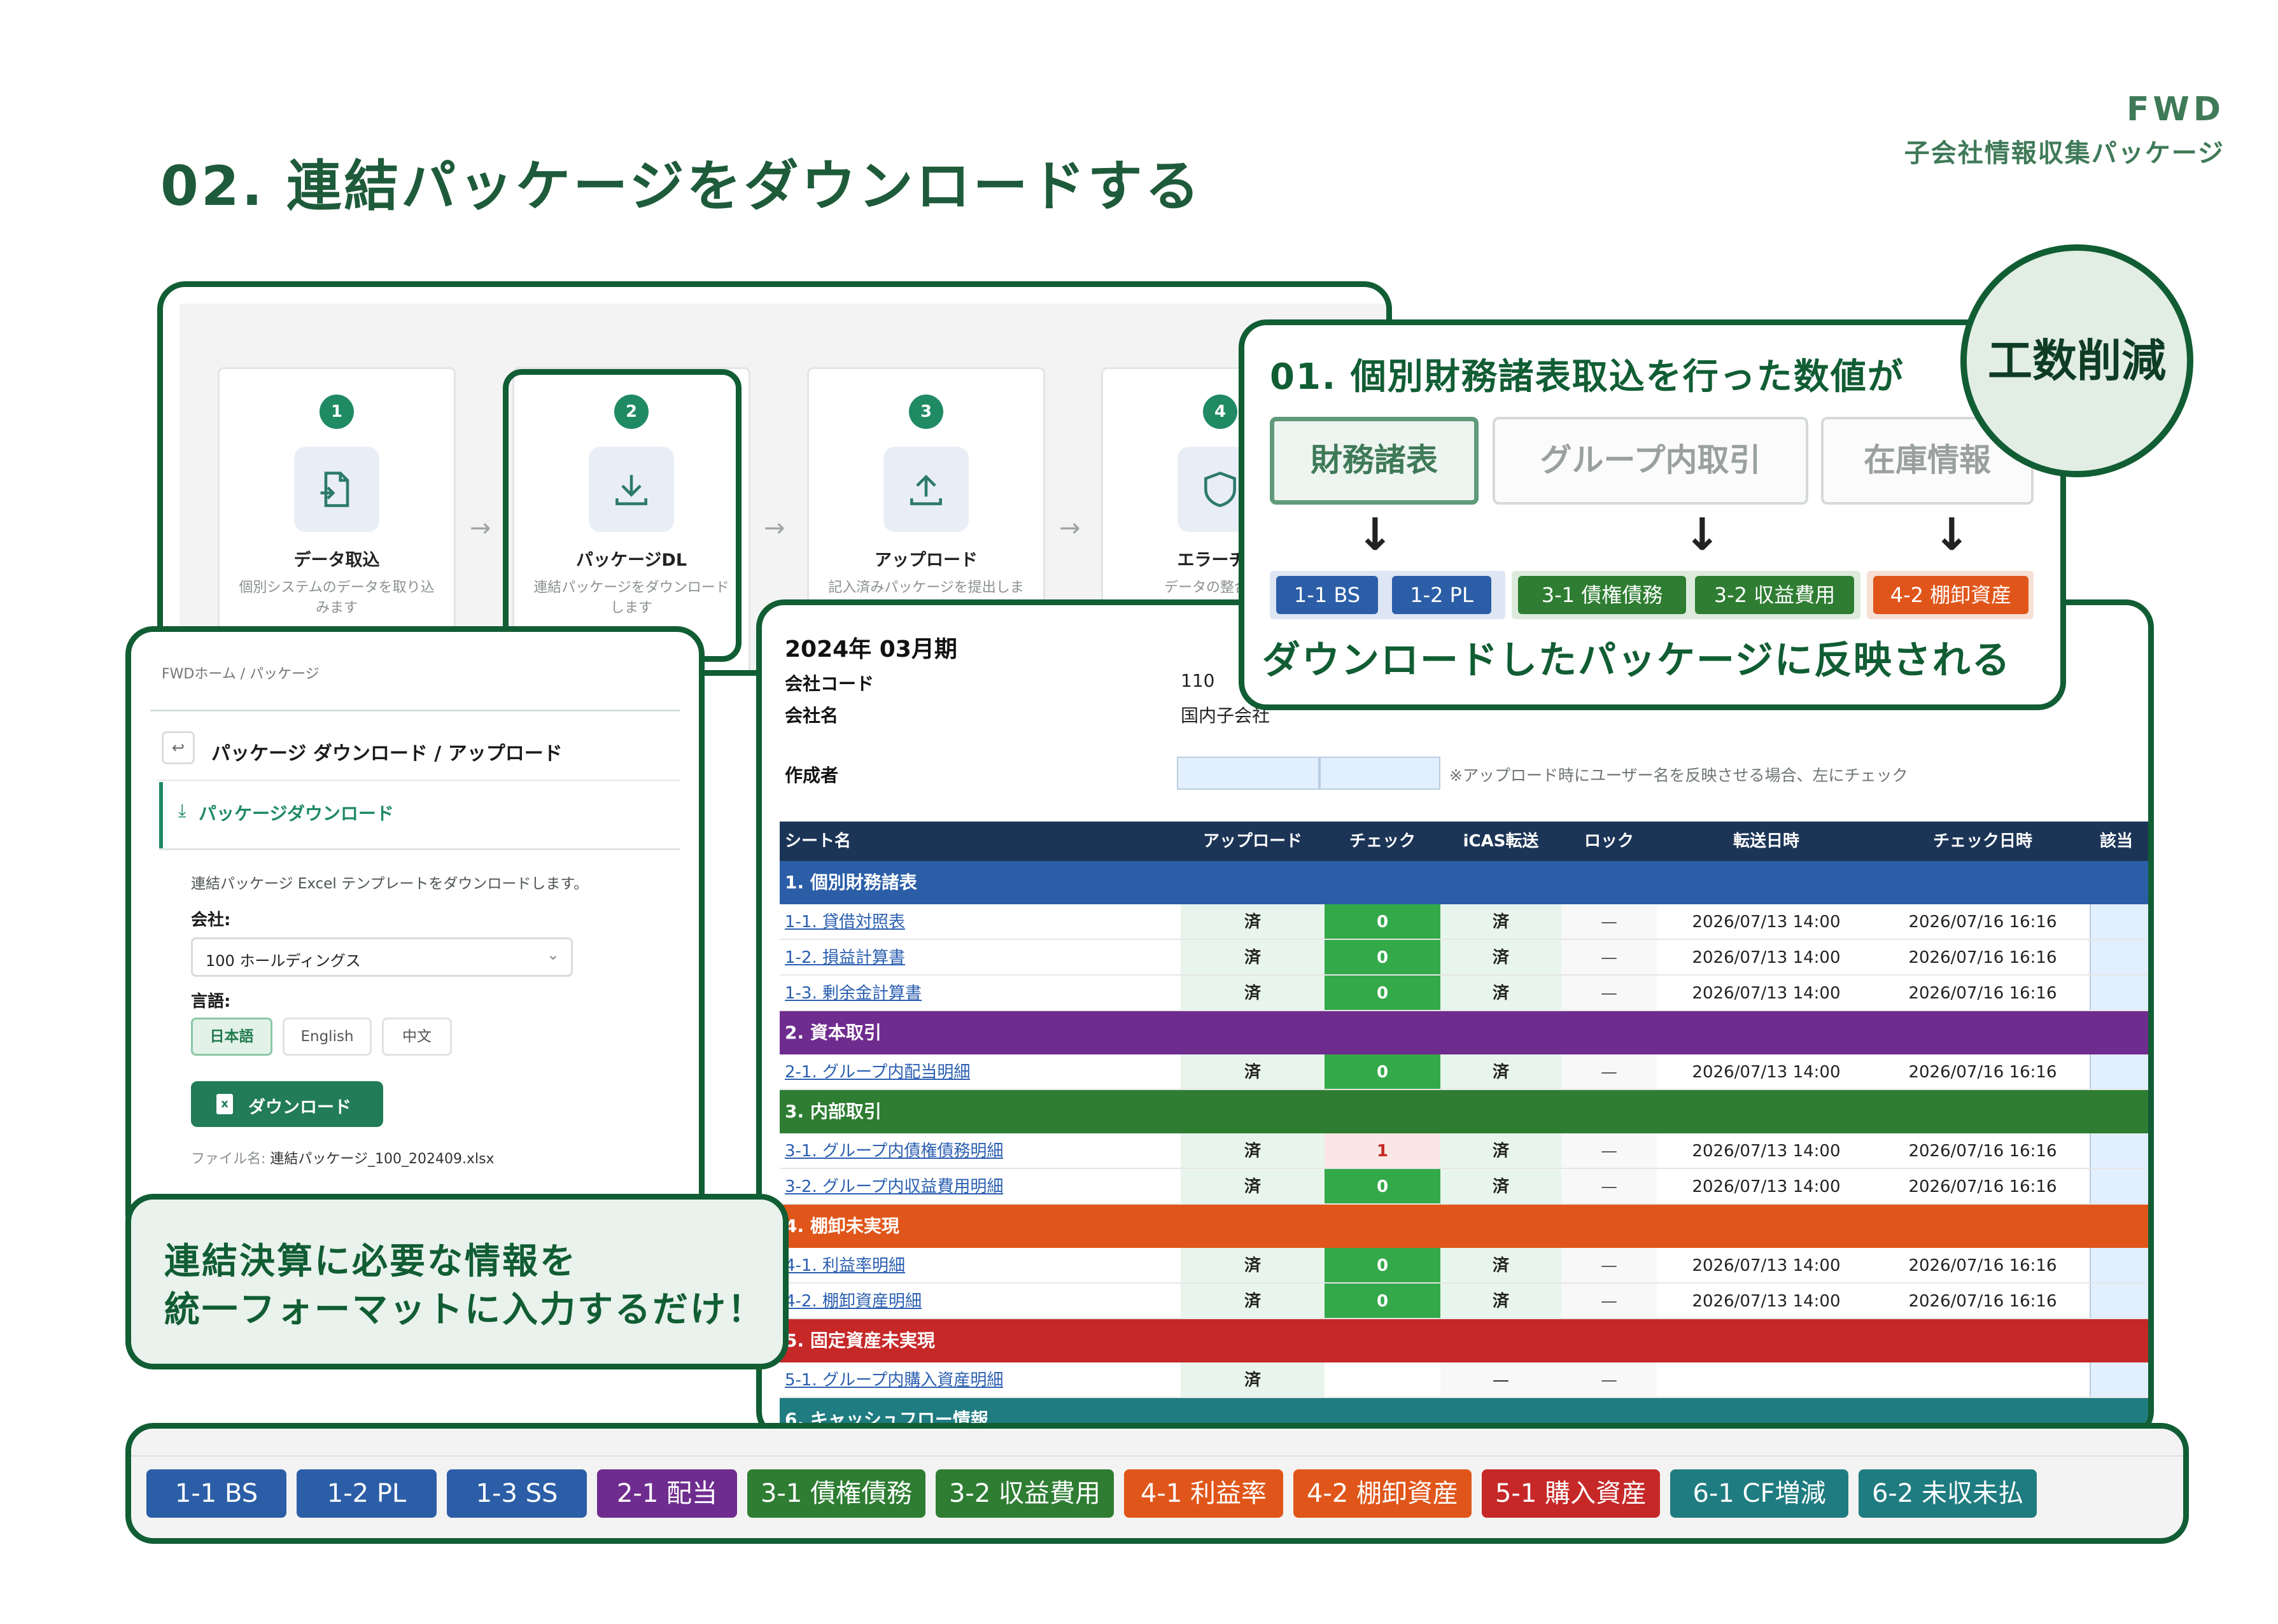 This screenshot has height=1624, width=2278. Describe the element at coordinates (370, 1261) in the screenshot. I see `note-line-1: 連結決算に必要な情報を` at that location.